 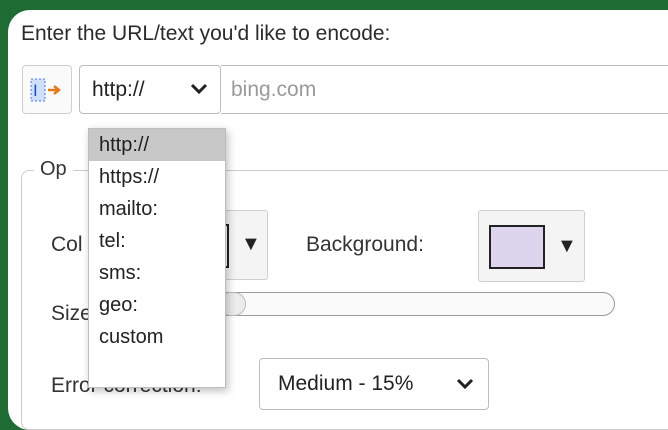 I want to click on insert-text-icon: I, so click(x=46, y=90).